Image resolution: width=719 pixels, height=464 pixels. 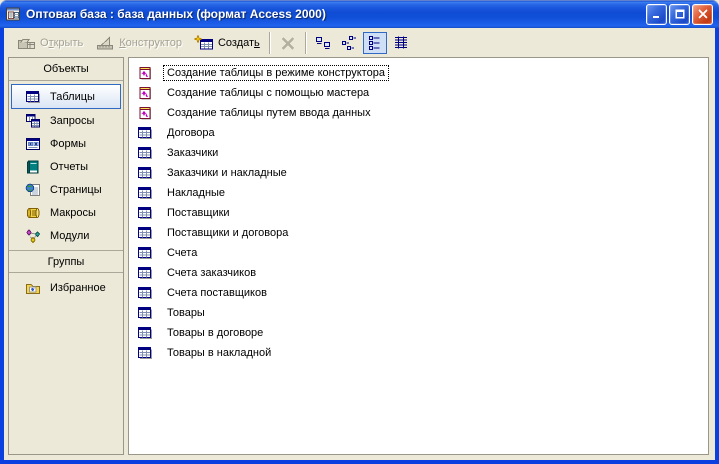 I want to click on list-item-label: Создание таблицы с помощью мастера, so click(x=268, y=93).